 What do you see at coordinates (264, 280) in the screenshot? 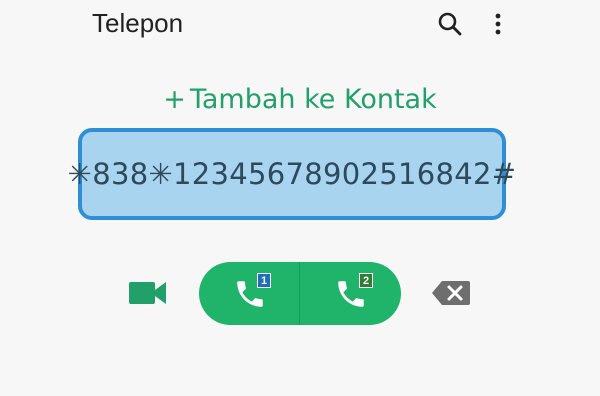
I see `sim1-badge: 1` at bounding box center [264, 280].